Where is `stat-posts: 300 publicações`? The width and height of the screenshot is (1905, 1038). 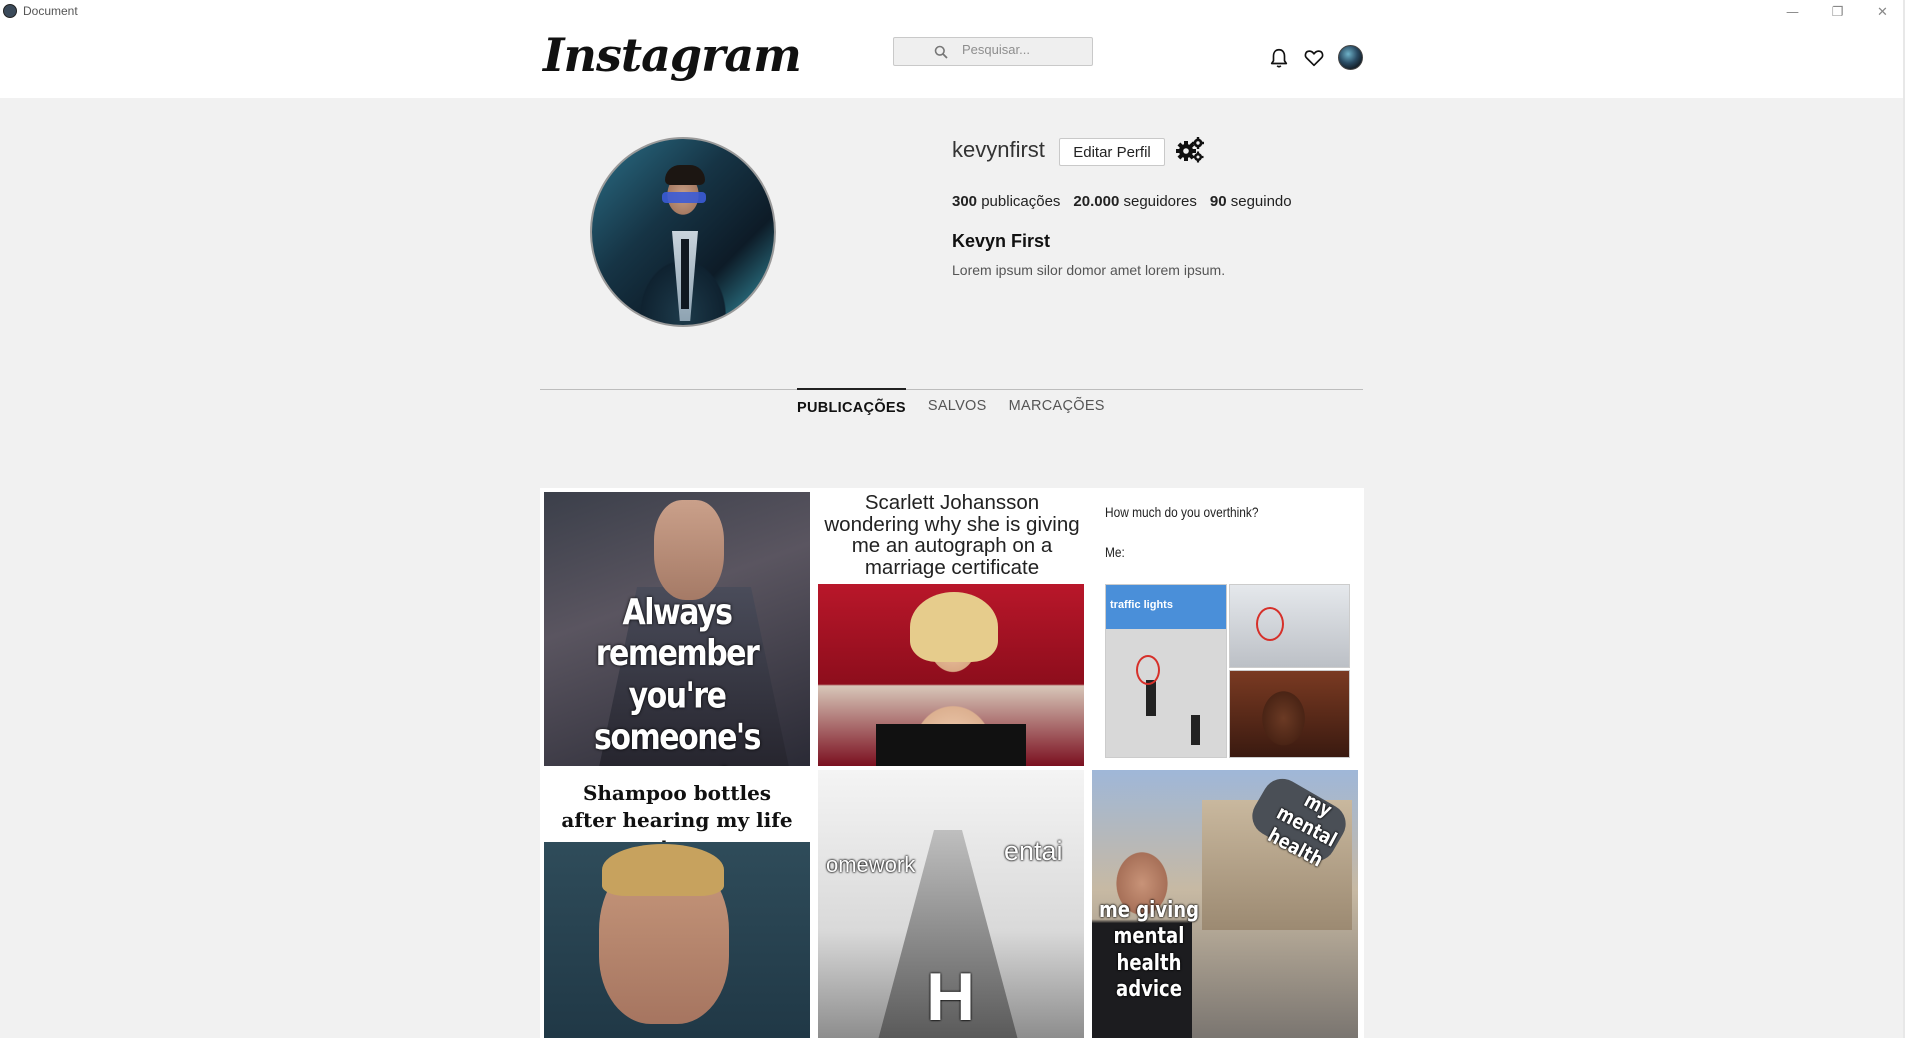
stat-posts: 300 publicações is located at coordinates (1006, 201).